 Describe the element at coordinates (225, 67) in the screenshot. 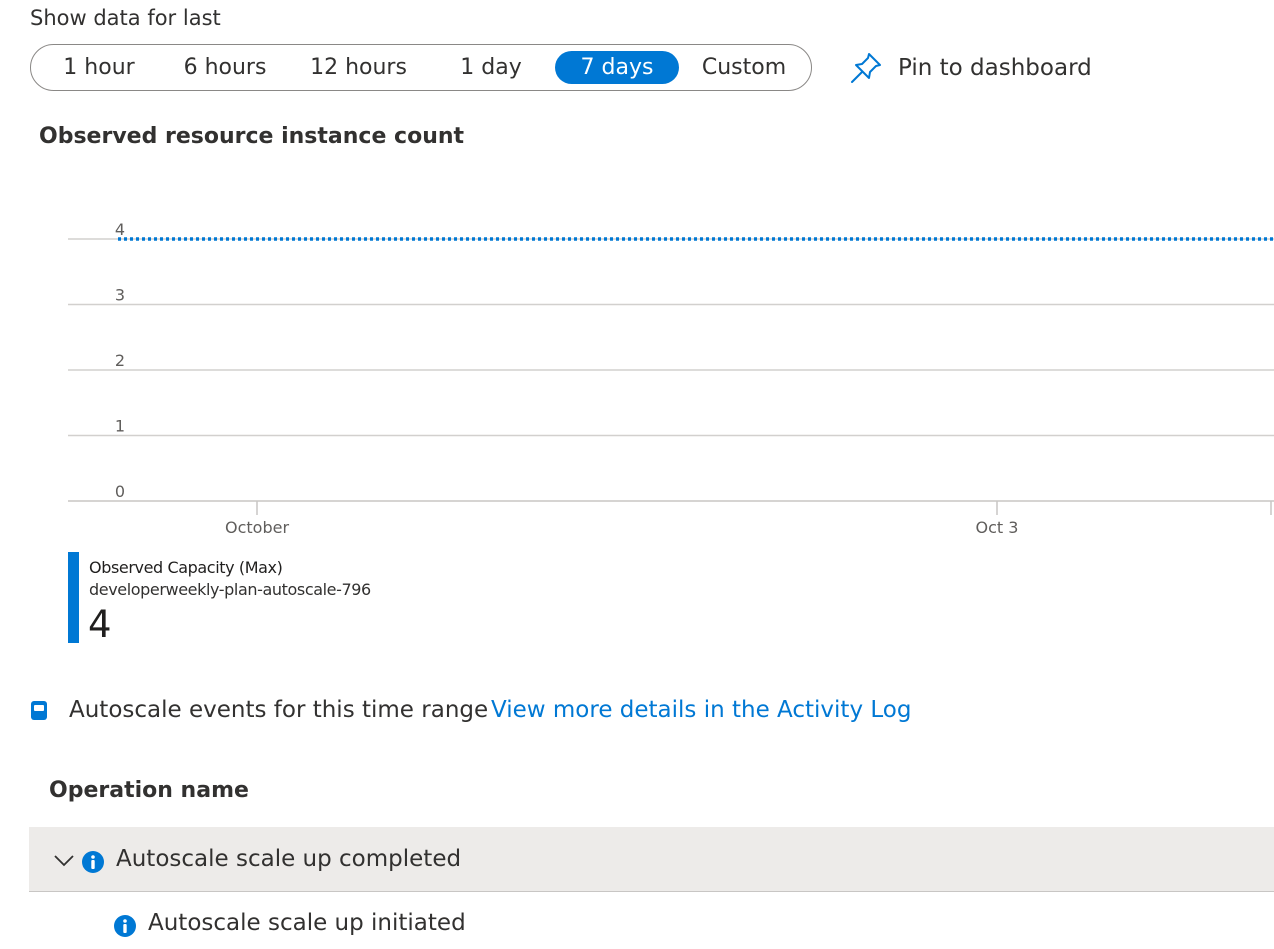

I see `range-option-6-hours: 6 hours` at that location.